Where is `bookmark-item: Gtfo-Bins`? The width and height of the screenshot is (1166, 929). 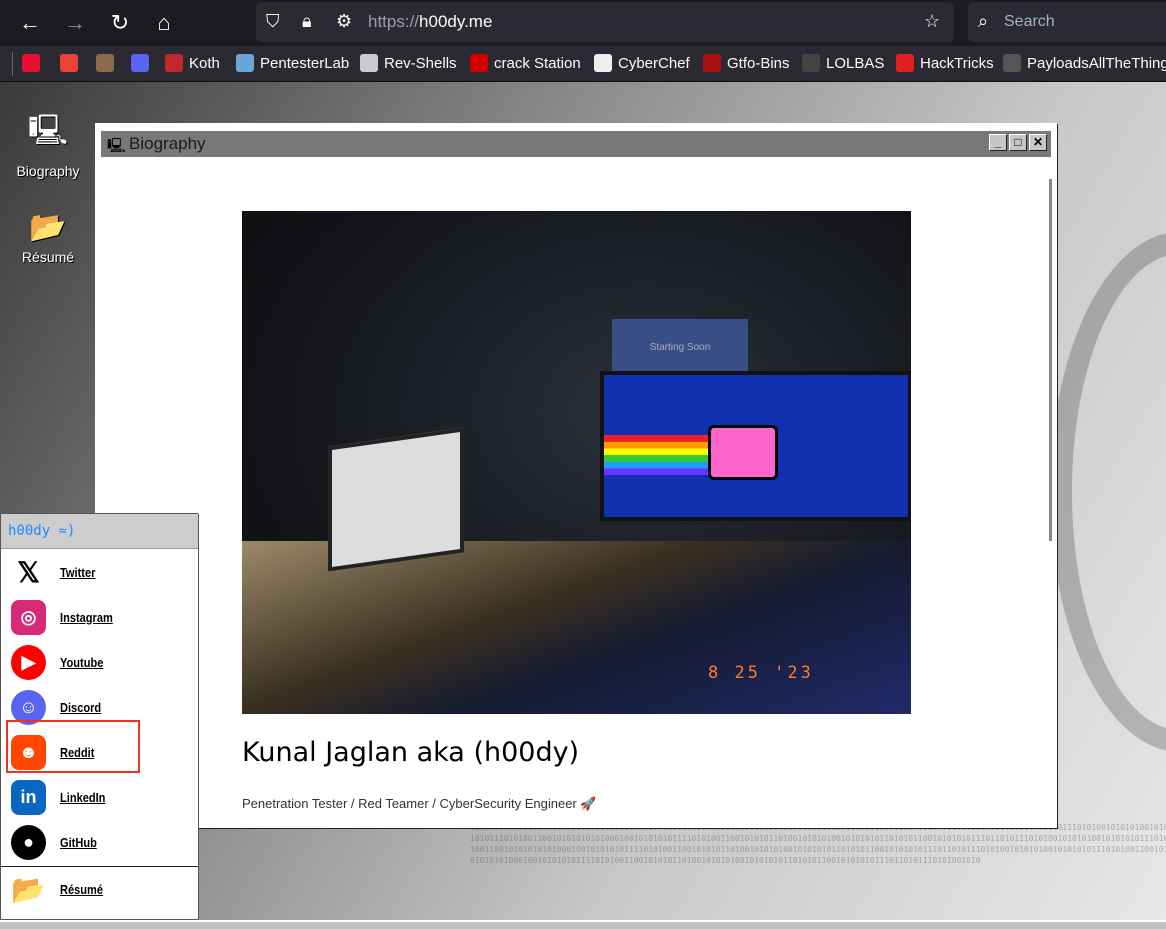
bookmark-item: Gtfo-Bins is located at coordinates (746, 63).